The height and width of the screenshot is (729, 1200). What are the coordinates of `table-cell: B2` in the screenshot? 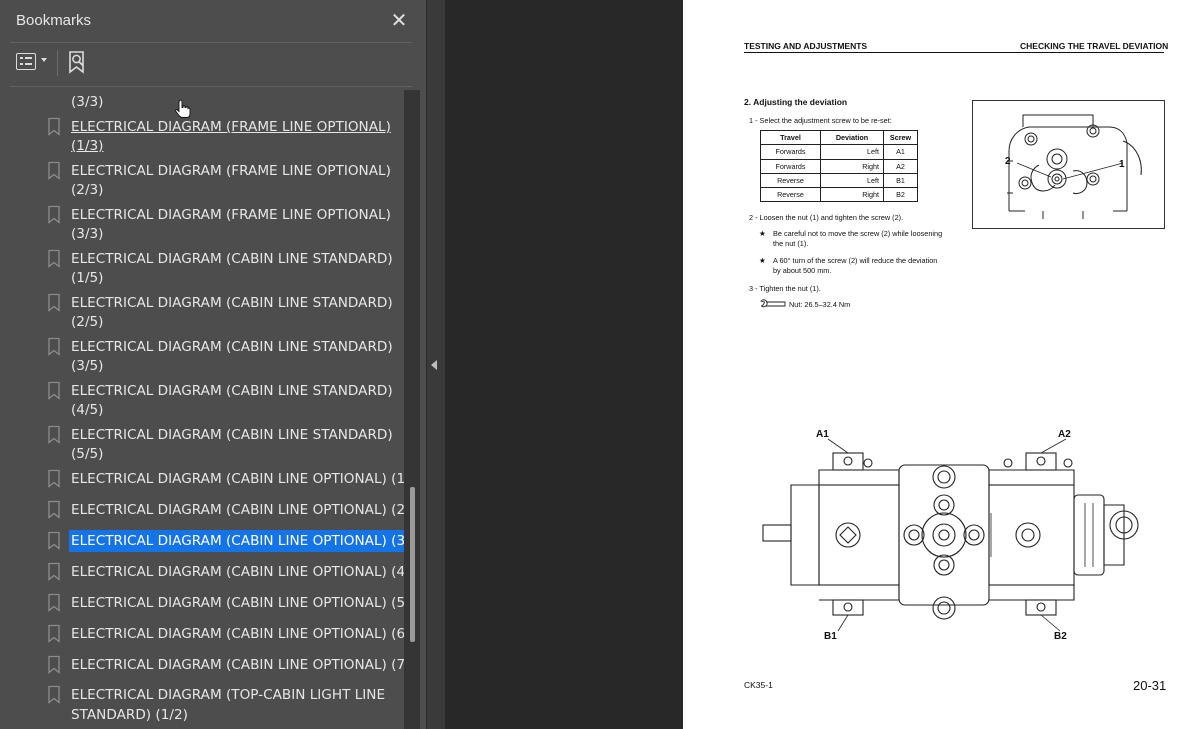 It's located at (900, 195).